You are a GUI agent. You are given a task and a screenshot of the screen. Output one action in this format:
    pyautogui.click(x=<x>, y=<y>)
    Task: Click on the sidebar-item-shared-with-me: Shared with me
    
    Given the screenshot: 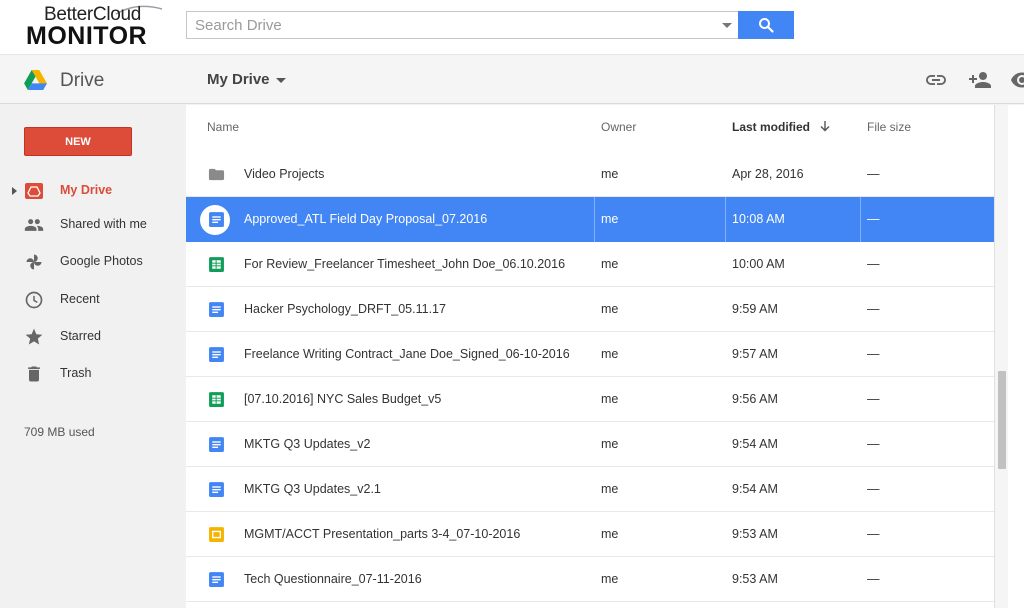 What is the action you would take?
    pyautogui.click(x=93, y=225)
    